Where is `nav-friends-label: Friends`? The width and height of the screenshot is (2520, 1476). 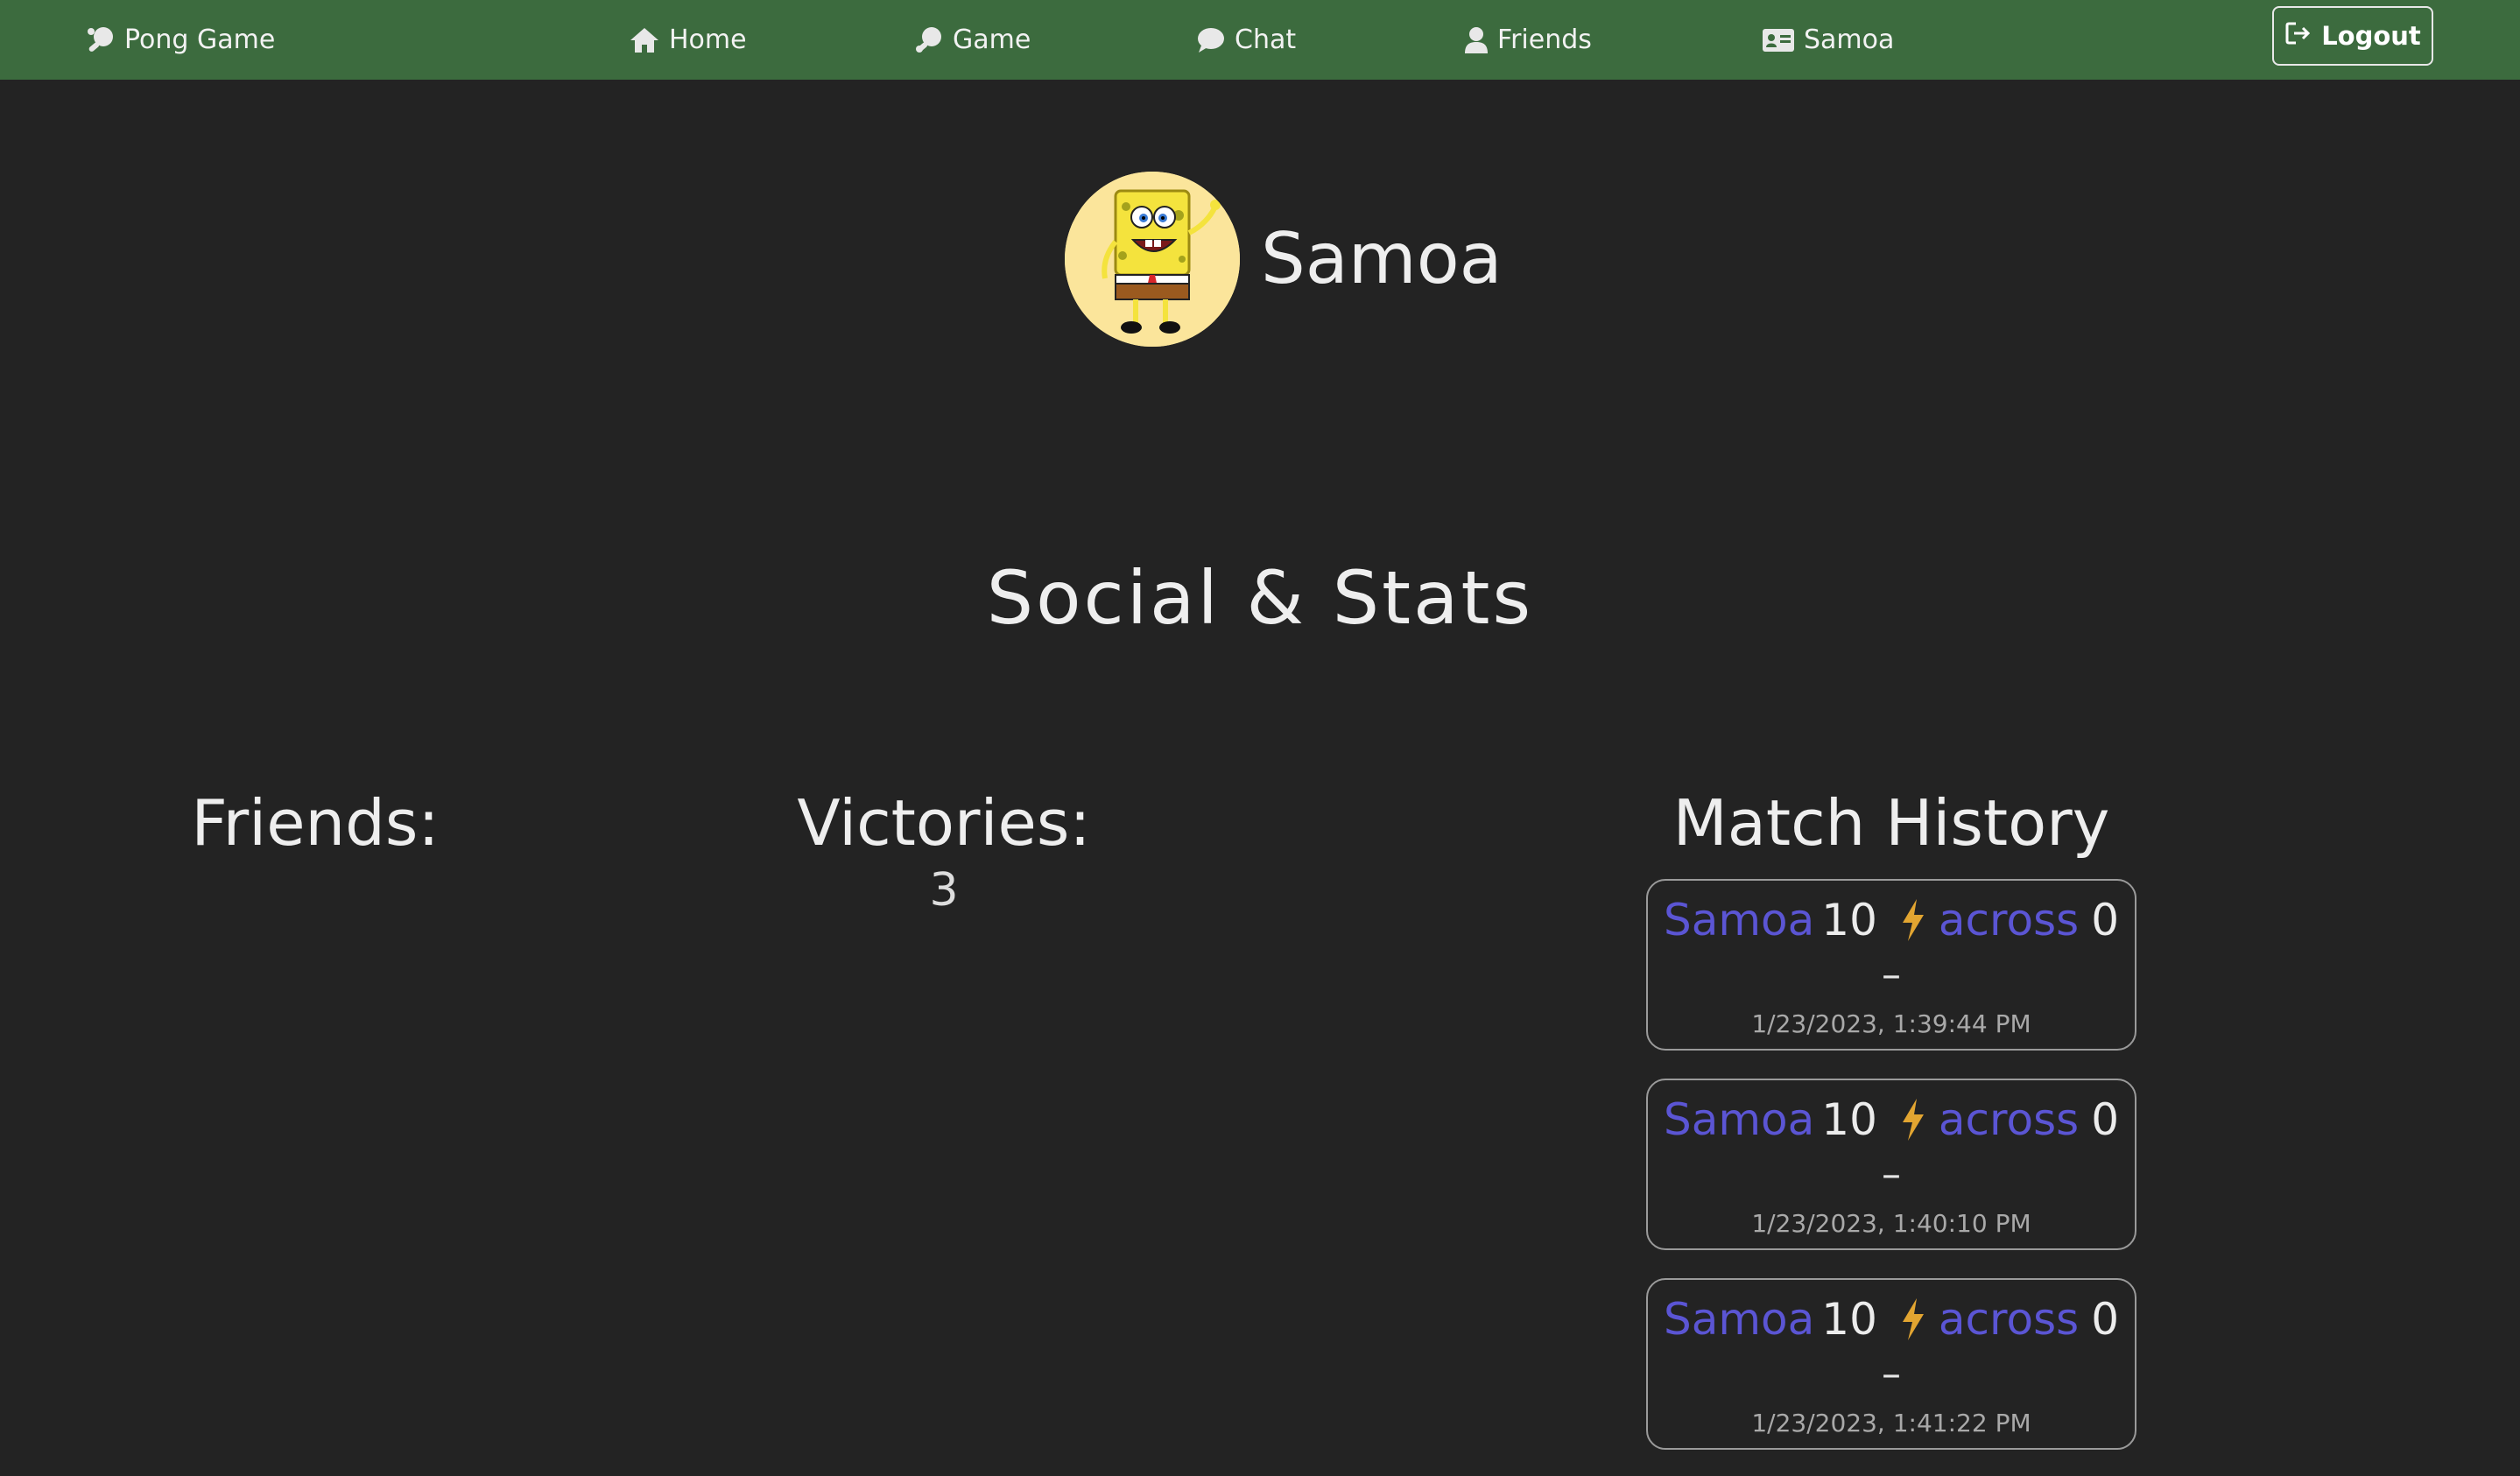 nav-friends-label: Friends is located at coordinates (1544, 40).